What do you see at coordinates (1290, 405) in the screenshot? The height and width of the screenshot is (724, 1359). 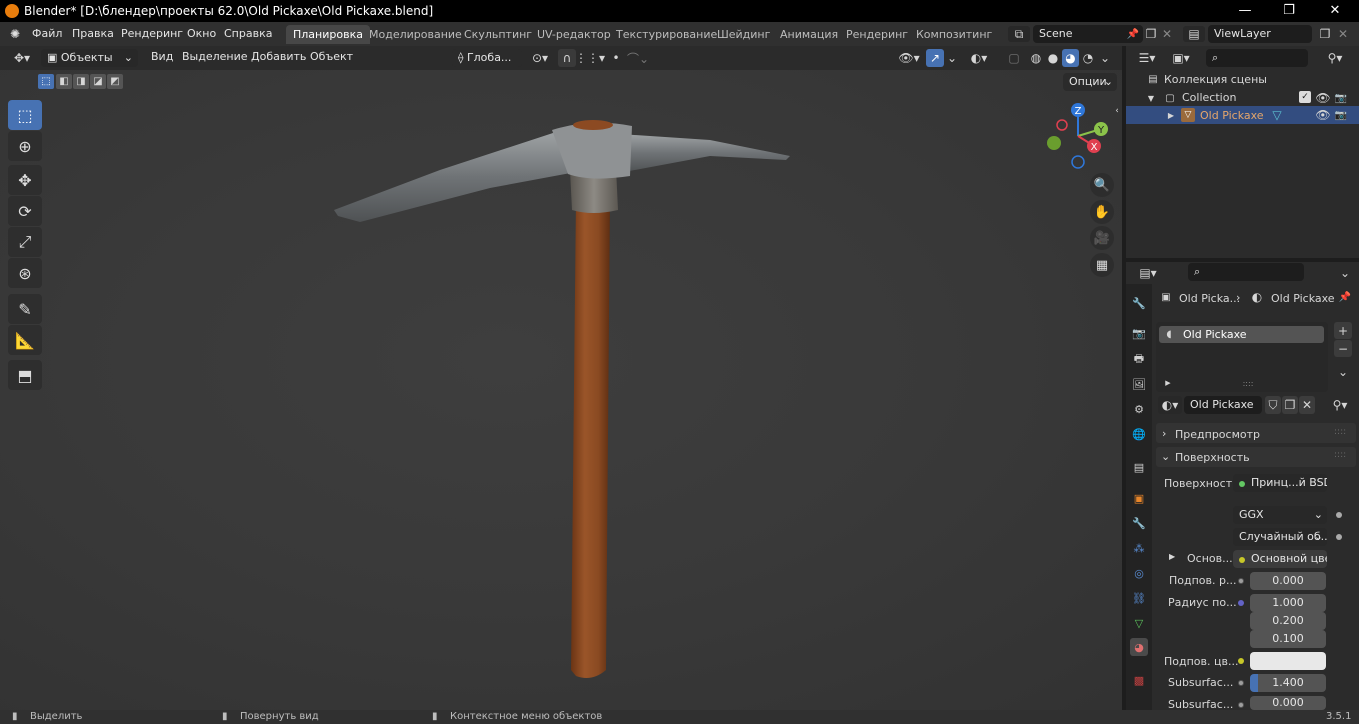 I see `duplicate-material-icon: ❐` at bounding box center [1290, 405].